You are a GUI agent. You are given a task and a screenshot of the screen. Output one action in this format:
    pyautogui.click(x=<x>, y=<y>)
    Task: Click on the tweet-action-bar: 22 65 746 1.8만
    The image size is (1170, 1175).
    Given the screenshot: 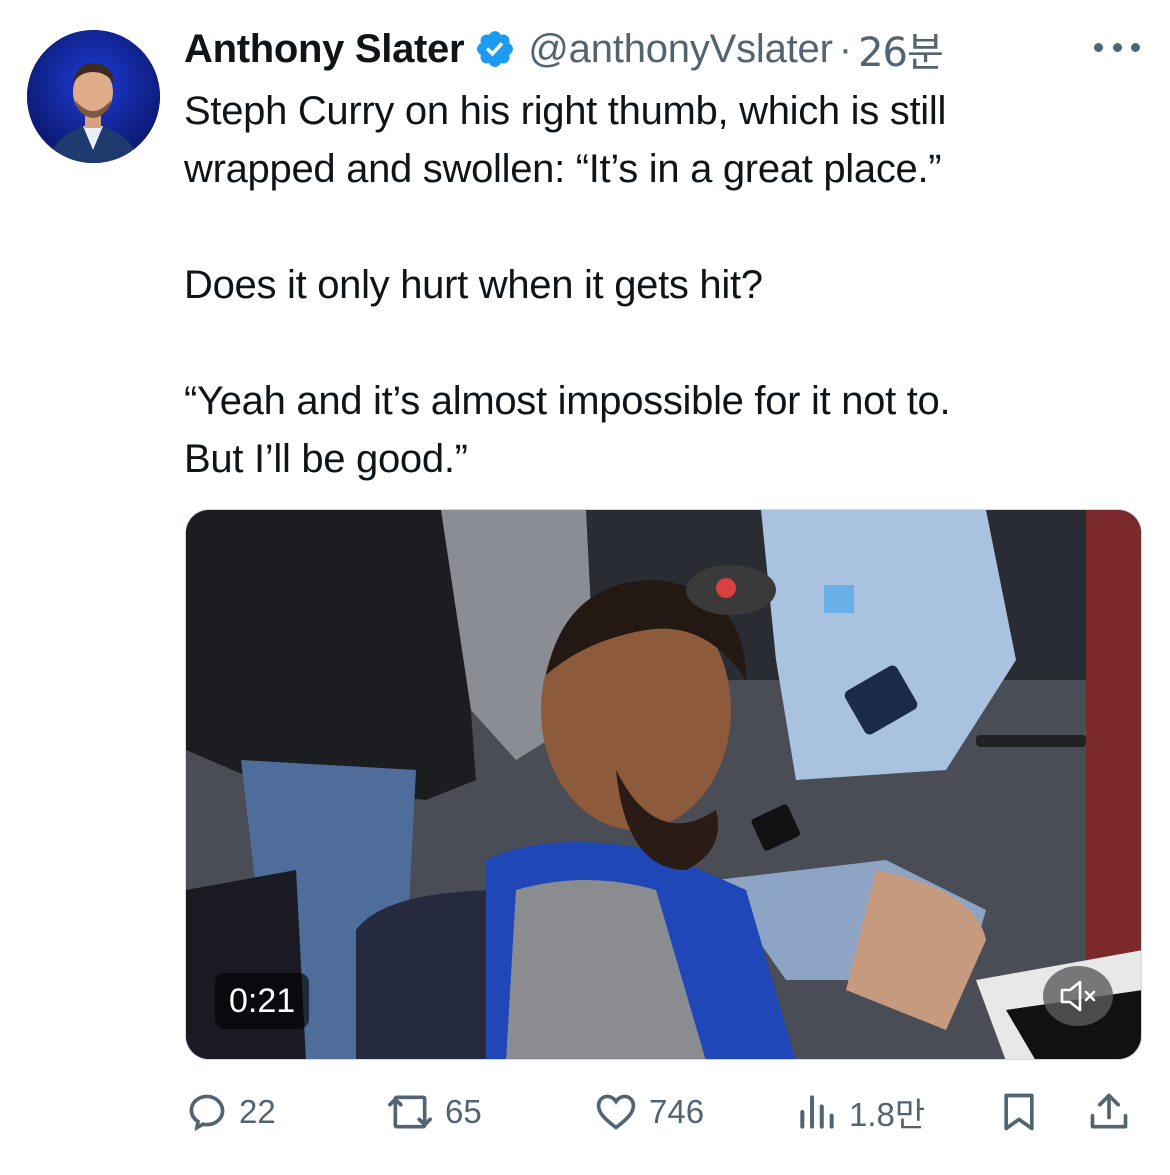 What is the action you would take?
    pyautogui.click(x=665, y=1112)
    